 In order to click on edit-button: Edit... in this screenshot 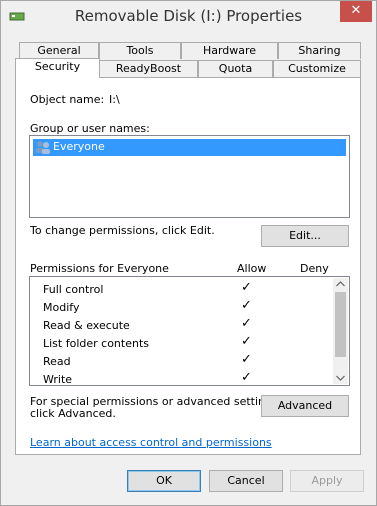, I will do `click(305, 236)`.